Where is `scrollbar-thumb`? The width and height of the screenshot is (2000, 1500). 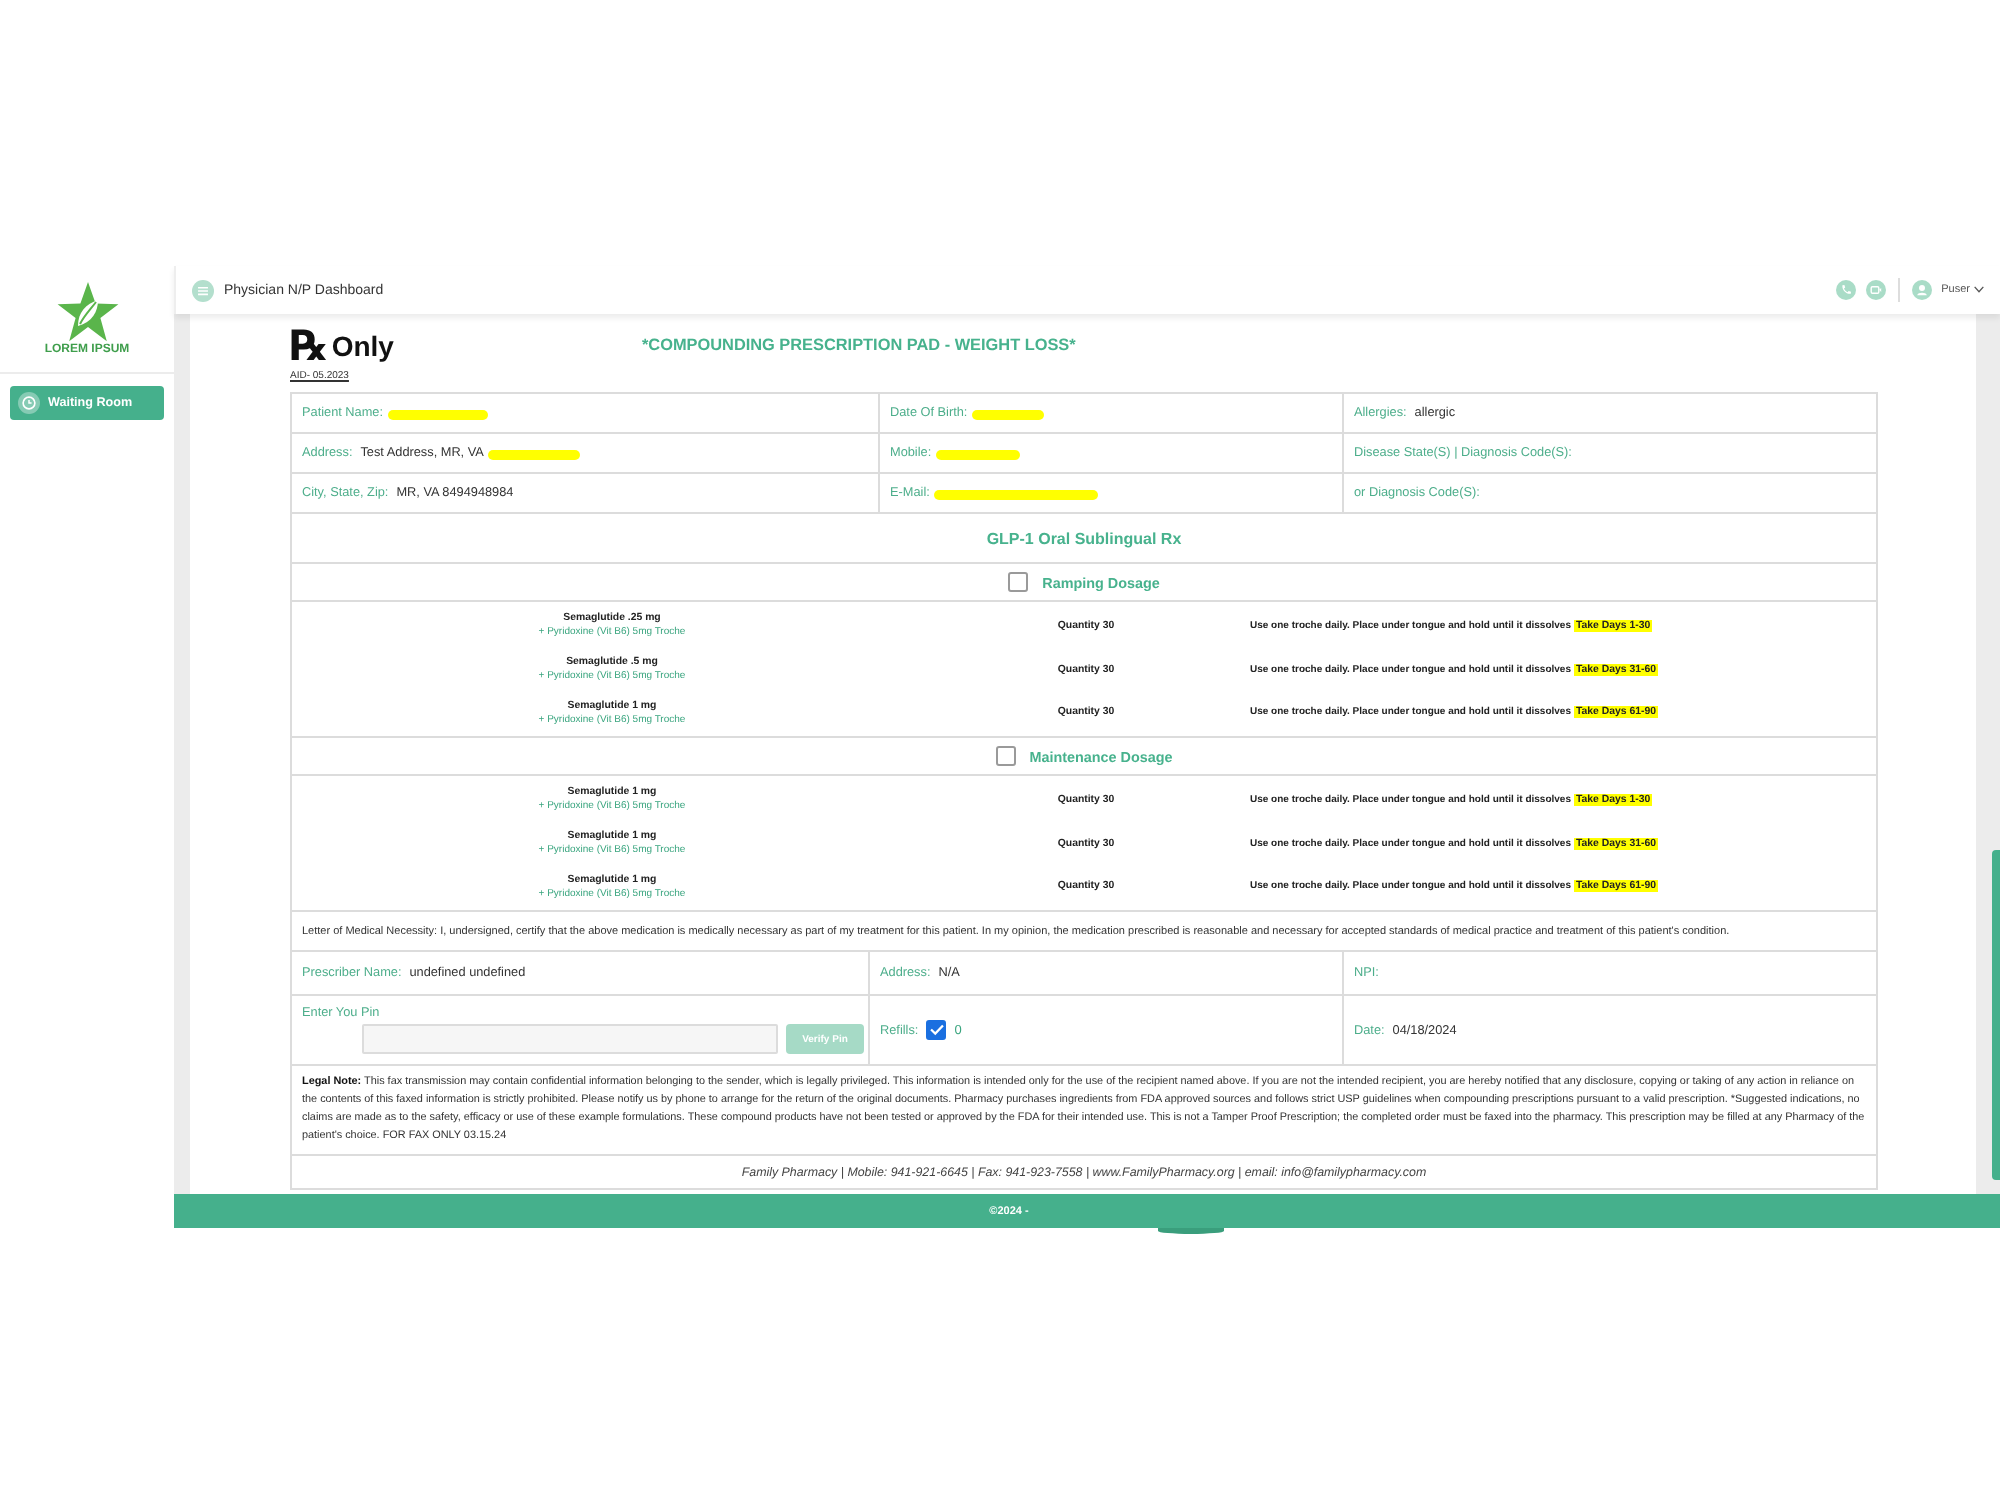 scrollbar-thumb is located at coordinates (1996, 1015).